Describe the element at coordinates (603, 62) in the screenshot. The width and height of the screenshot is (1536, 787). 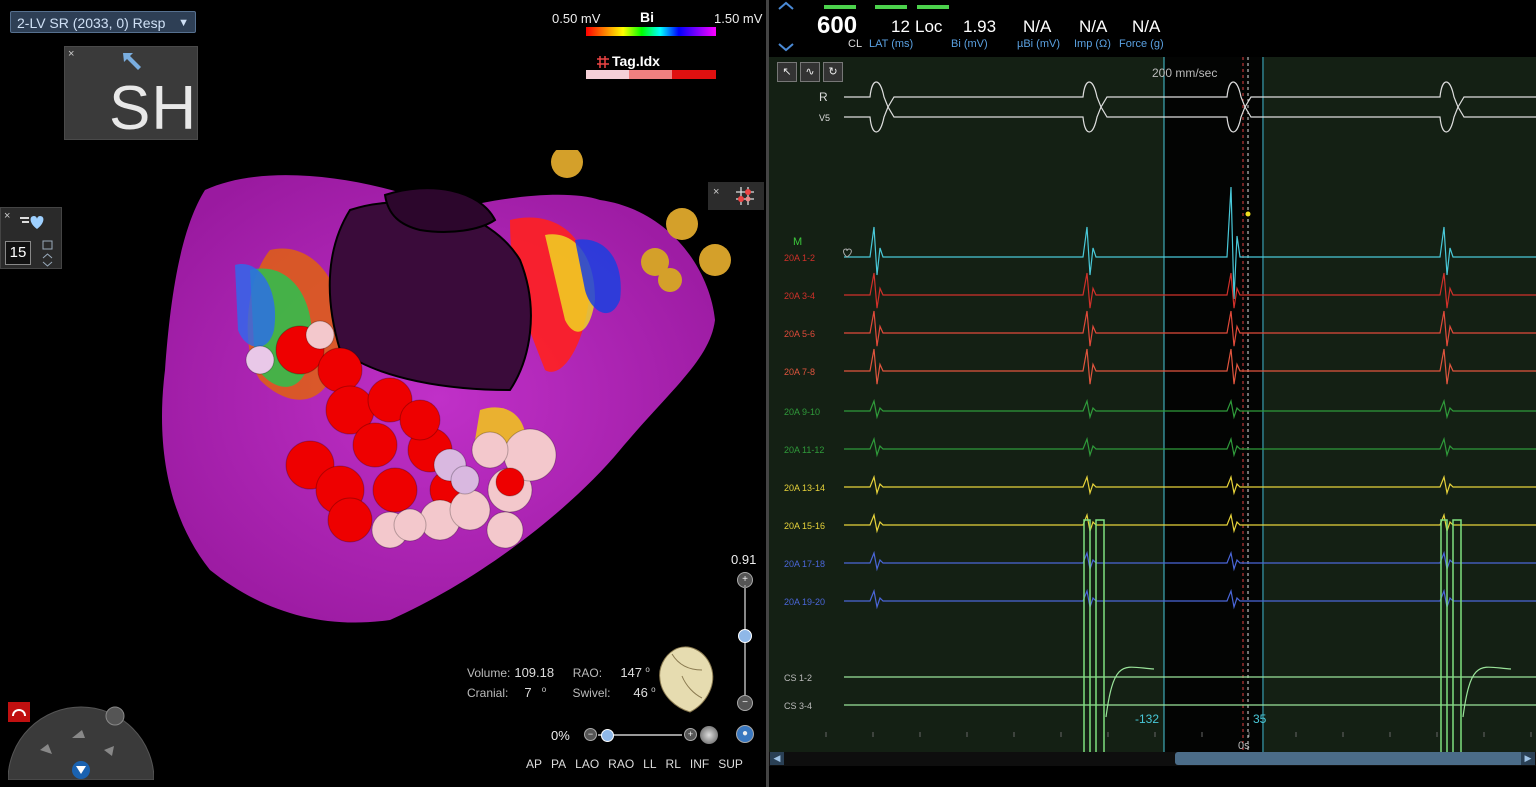
I see `grid-tag-icon` at that location.